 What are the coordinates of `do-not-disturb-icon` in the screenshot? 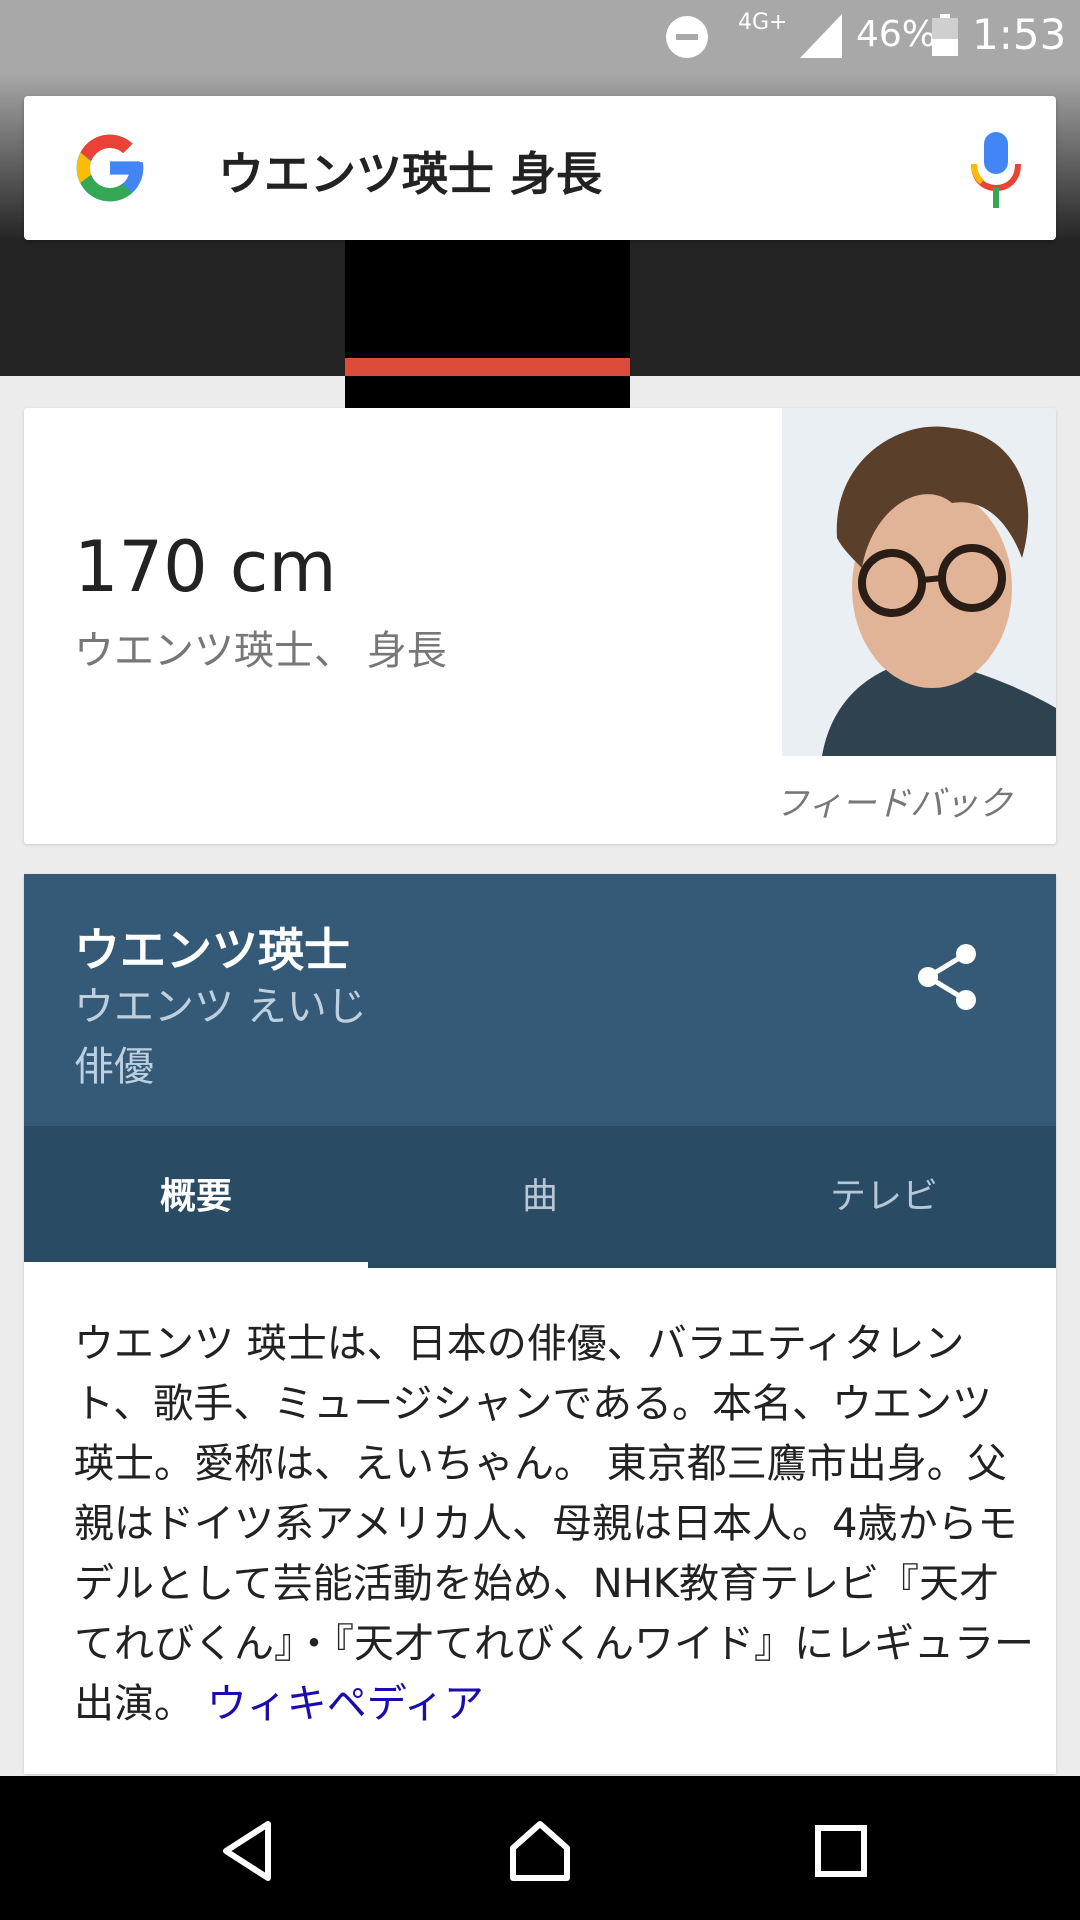 It's located at (687, 37).